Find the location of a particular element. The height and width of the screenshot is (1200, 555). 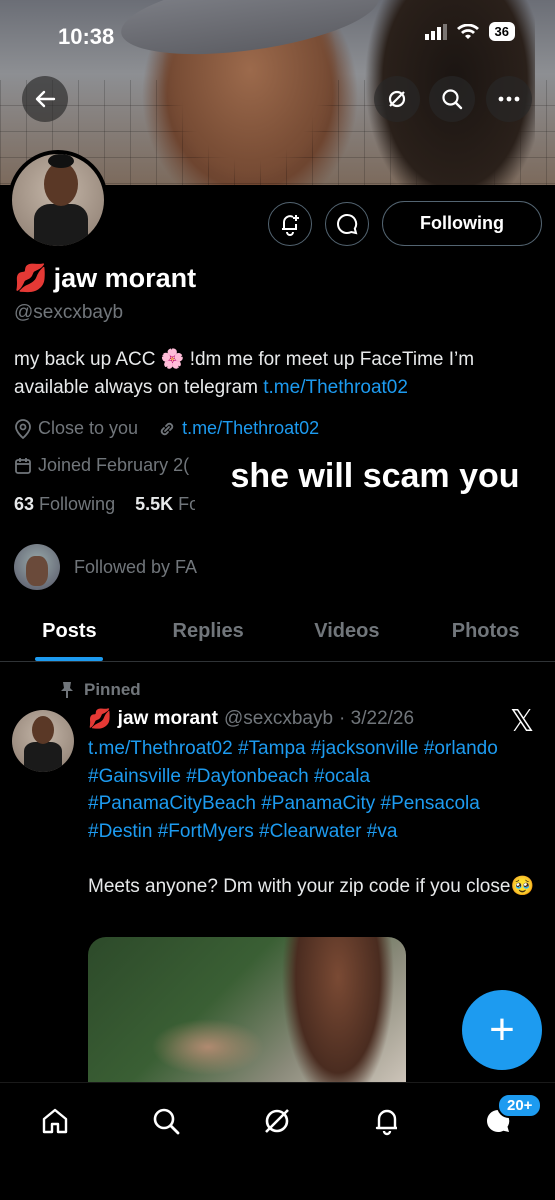

profile-handle: @sexcxbayb is located at coordinates (69, 312).